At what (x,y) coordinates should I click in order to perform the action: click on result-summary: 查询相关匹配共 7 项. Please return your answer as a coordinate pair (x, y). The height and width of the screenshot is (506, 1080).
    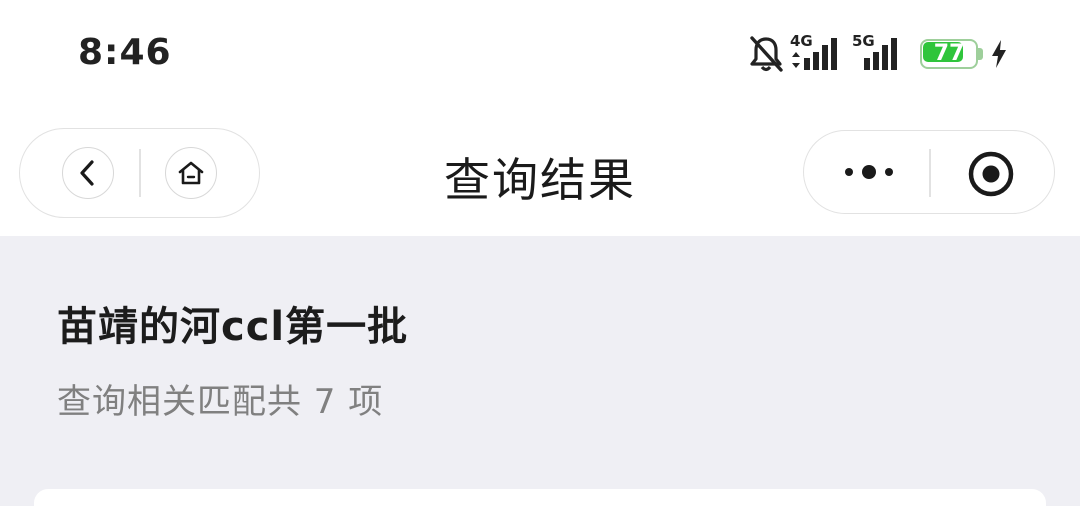
    Looking at the image, I should click on (220, 402).